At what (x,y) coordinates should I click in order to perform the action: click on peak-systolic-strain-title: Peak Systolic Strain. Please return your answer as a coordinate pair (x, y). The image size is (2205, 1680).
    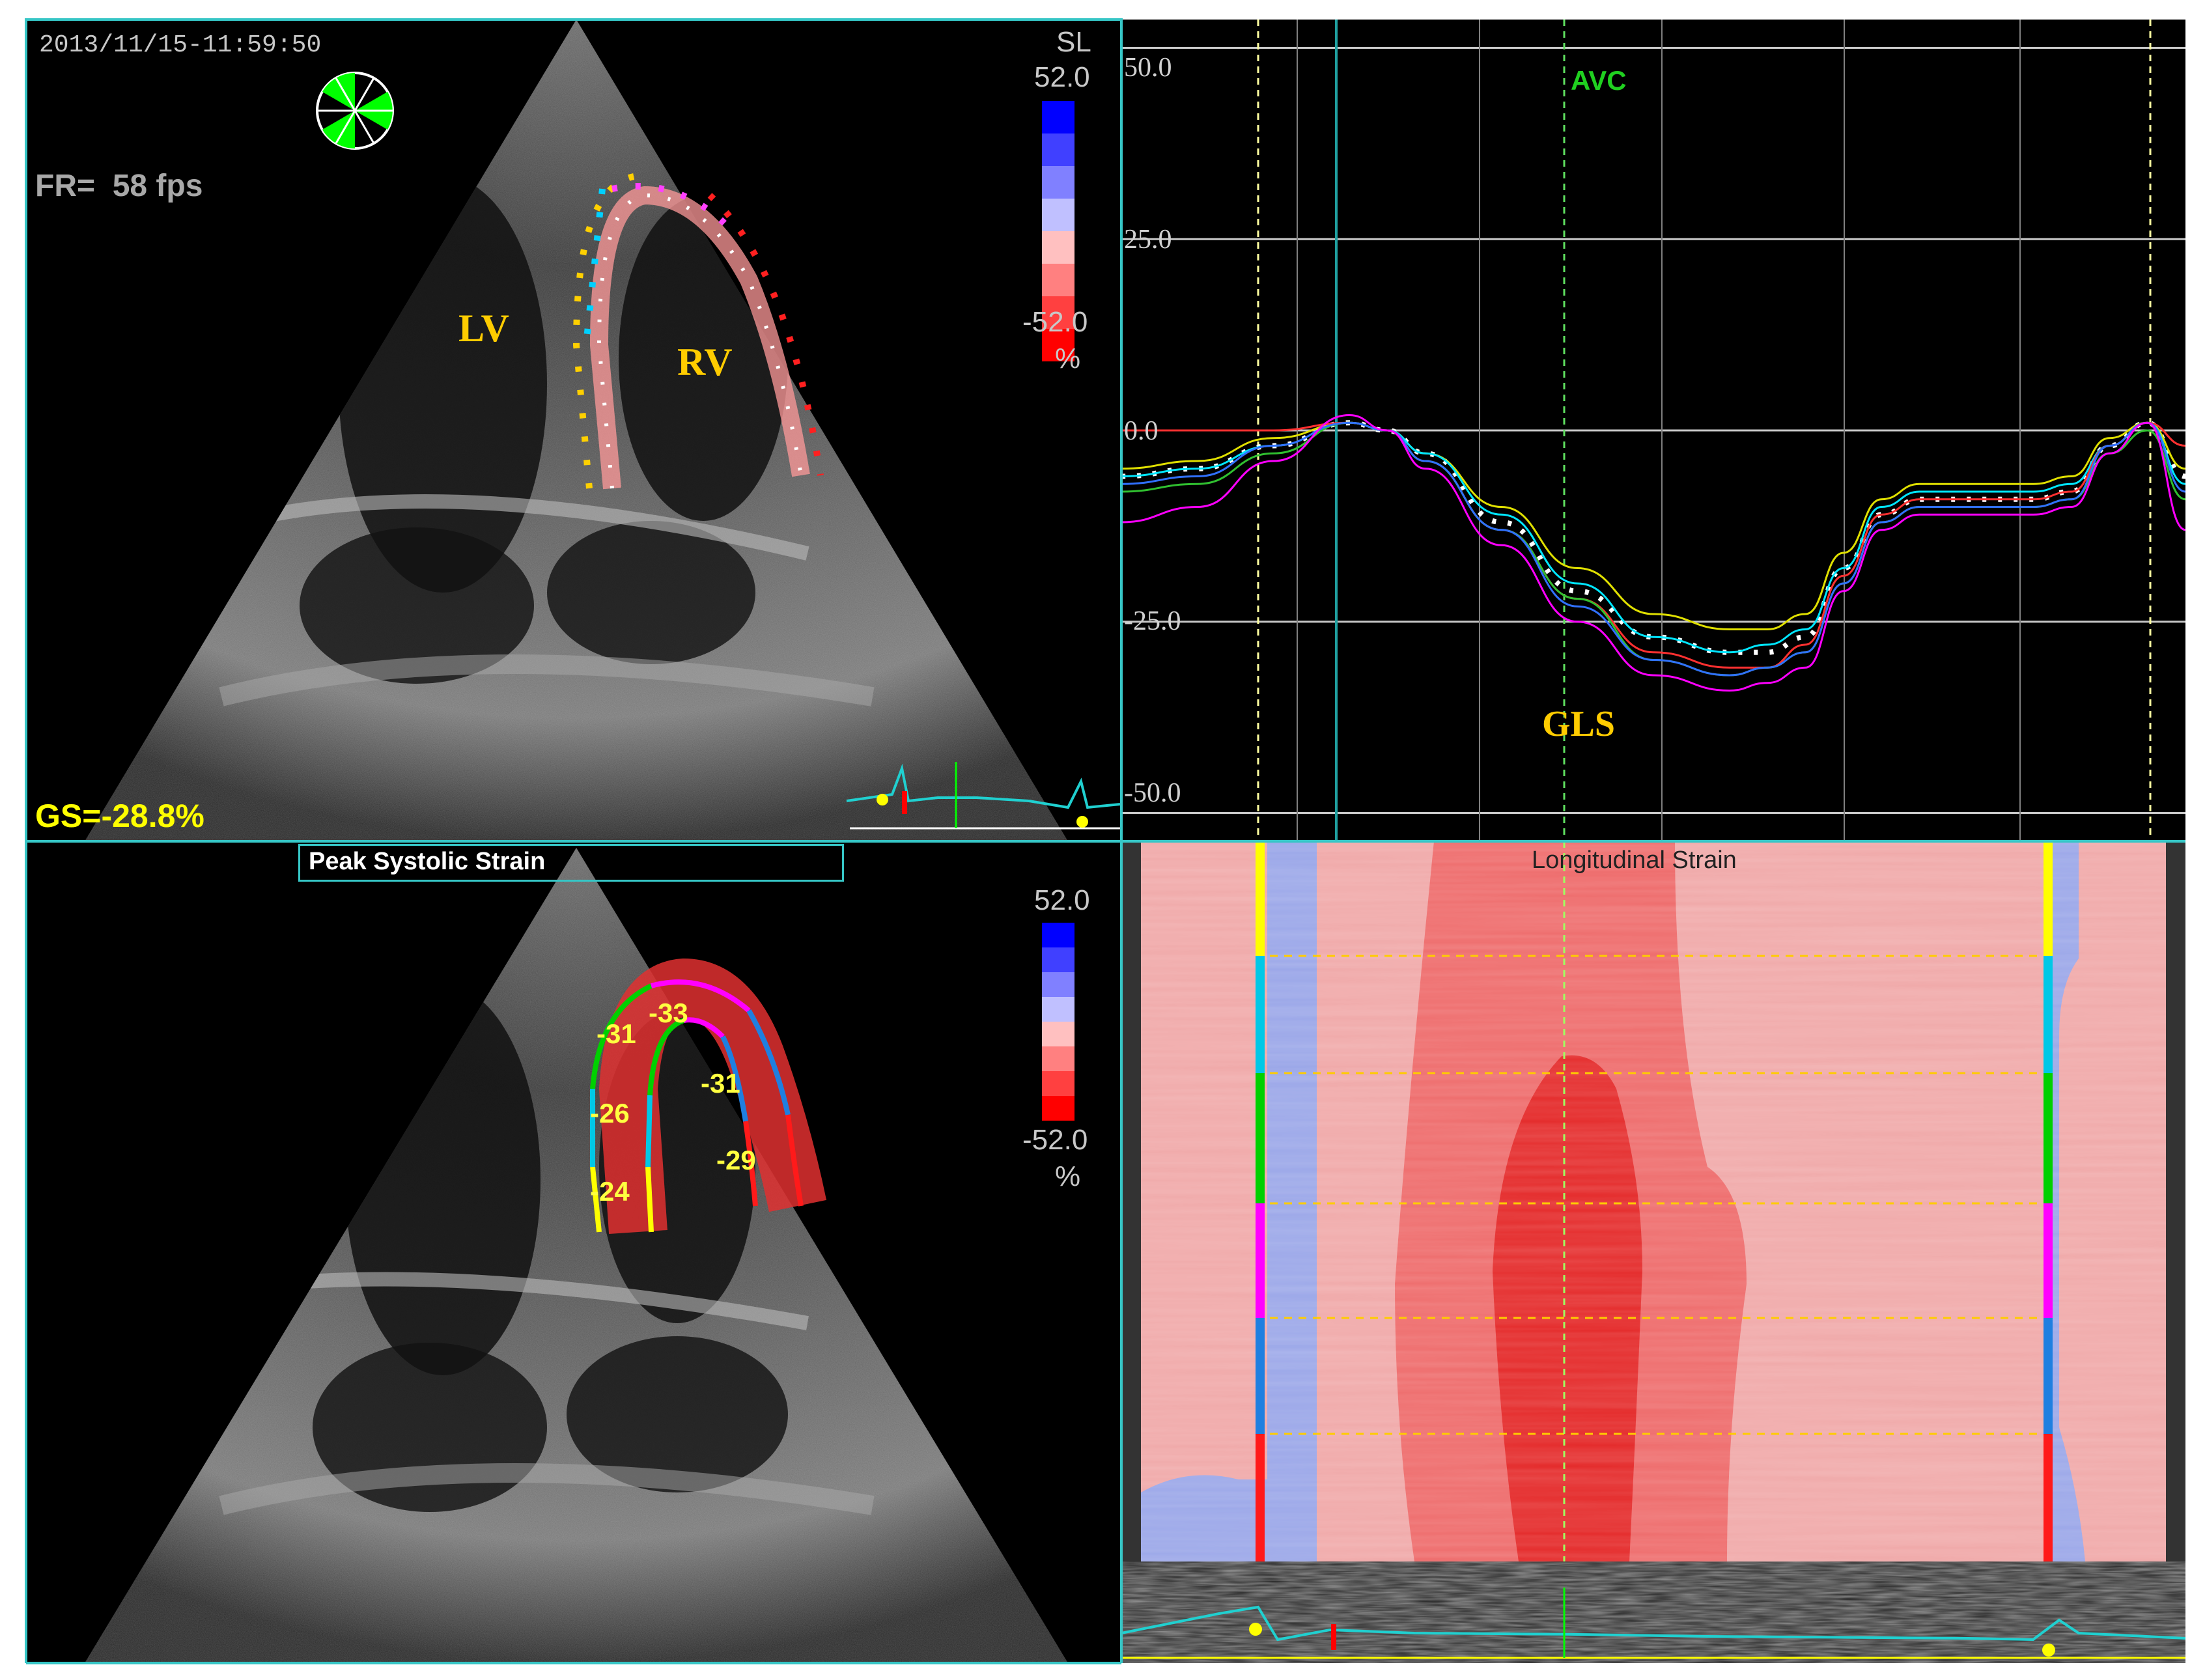
    Looking at the image, I should click on (427, 862).